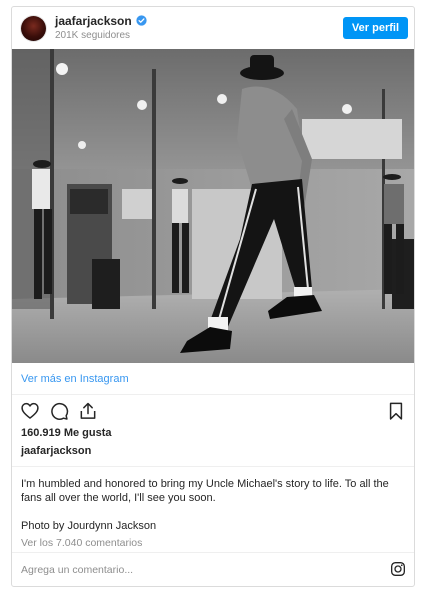  I want to click on comment-icon, so click(59, 411).